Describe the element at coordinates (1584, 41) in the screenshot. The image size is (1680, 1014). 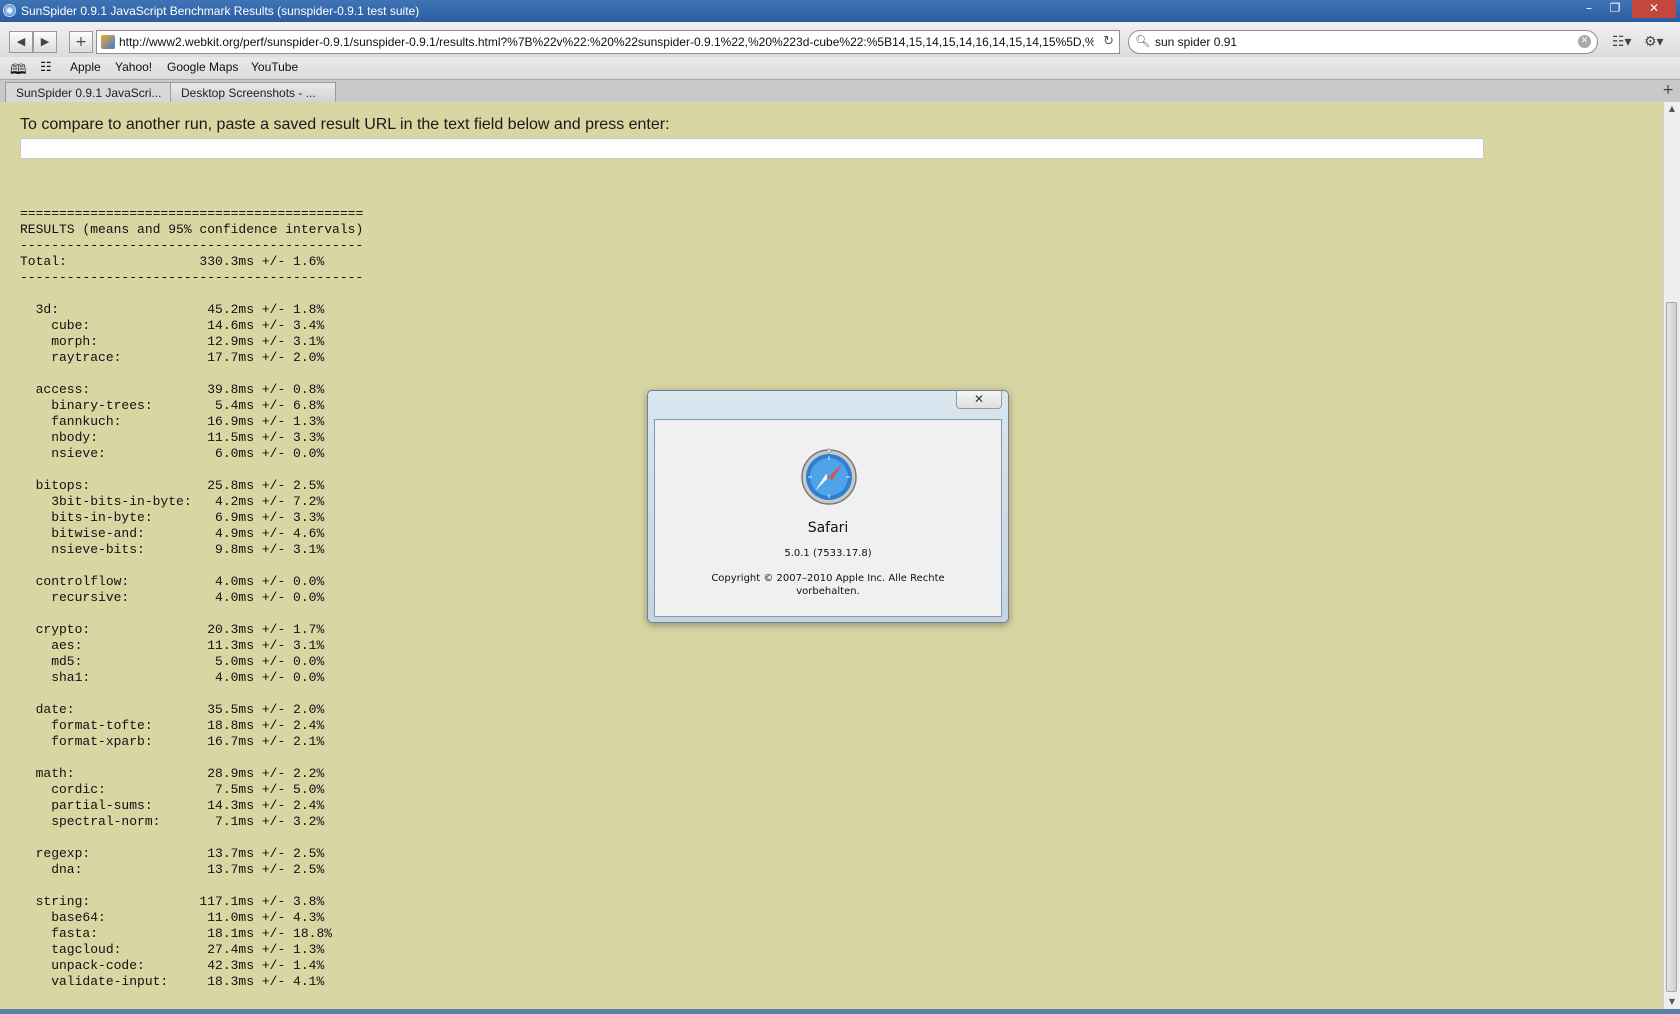
I see `clear-icon: ✕` at that location.